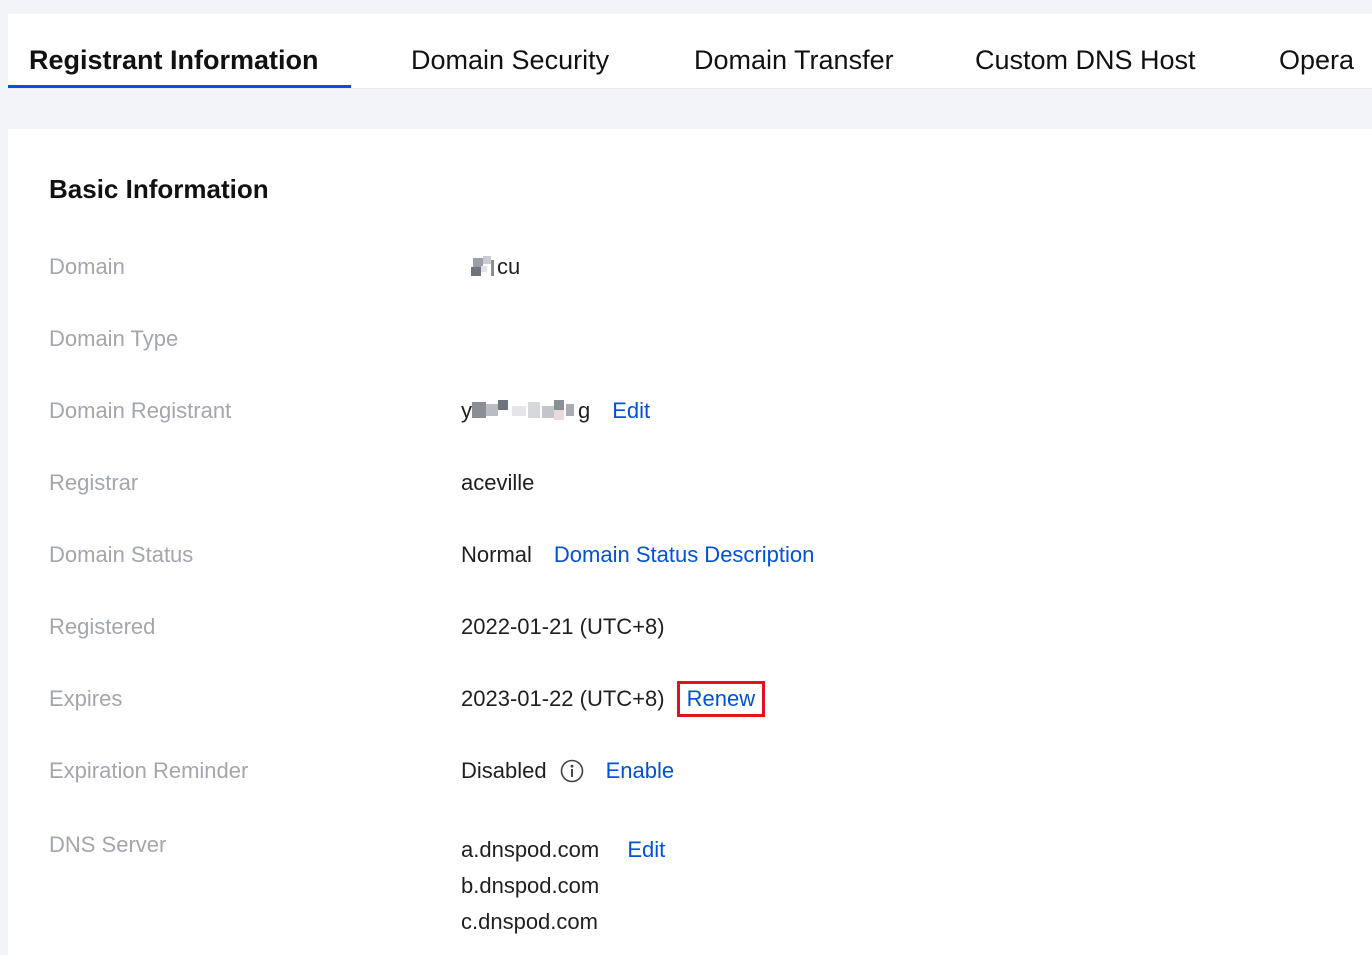 Image resolution: width=1372 pixels, height=955 pixels. What do you see at coordinates (530, 849) in the screenshot?
I see `dns-server-a: a.dnspod.com` at bounding box center [530, 849].